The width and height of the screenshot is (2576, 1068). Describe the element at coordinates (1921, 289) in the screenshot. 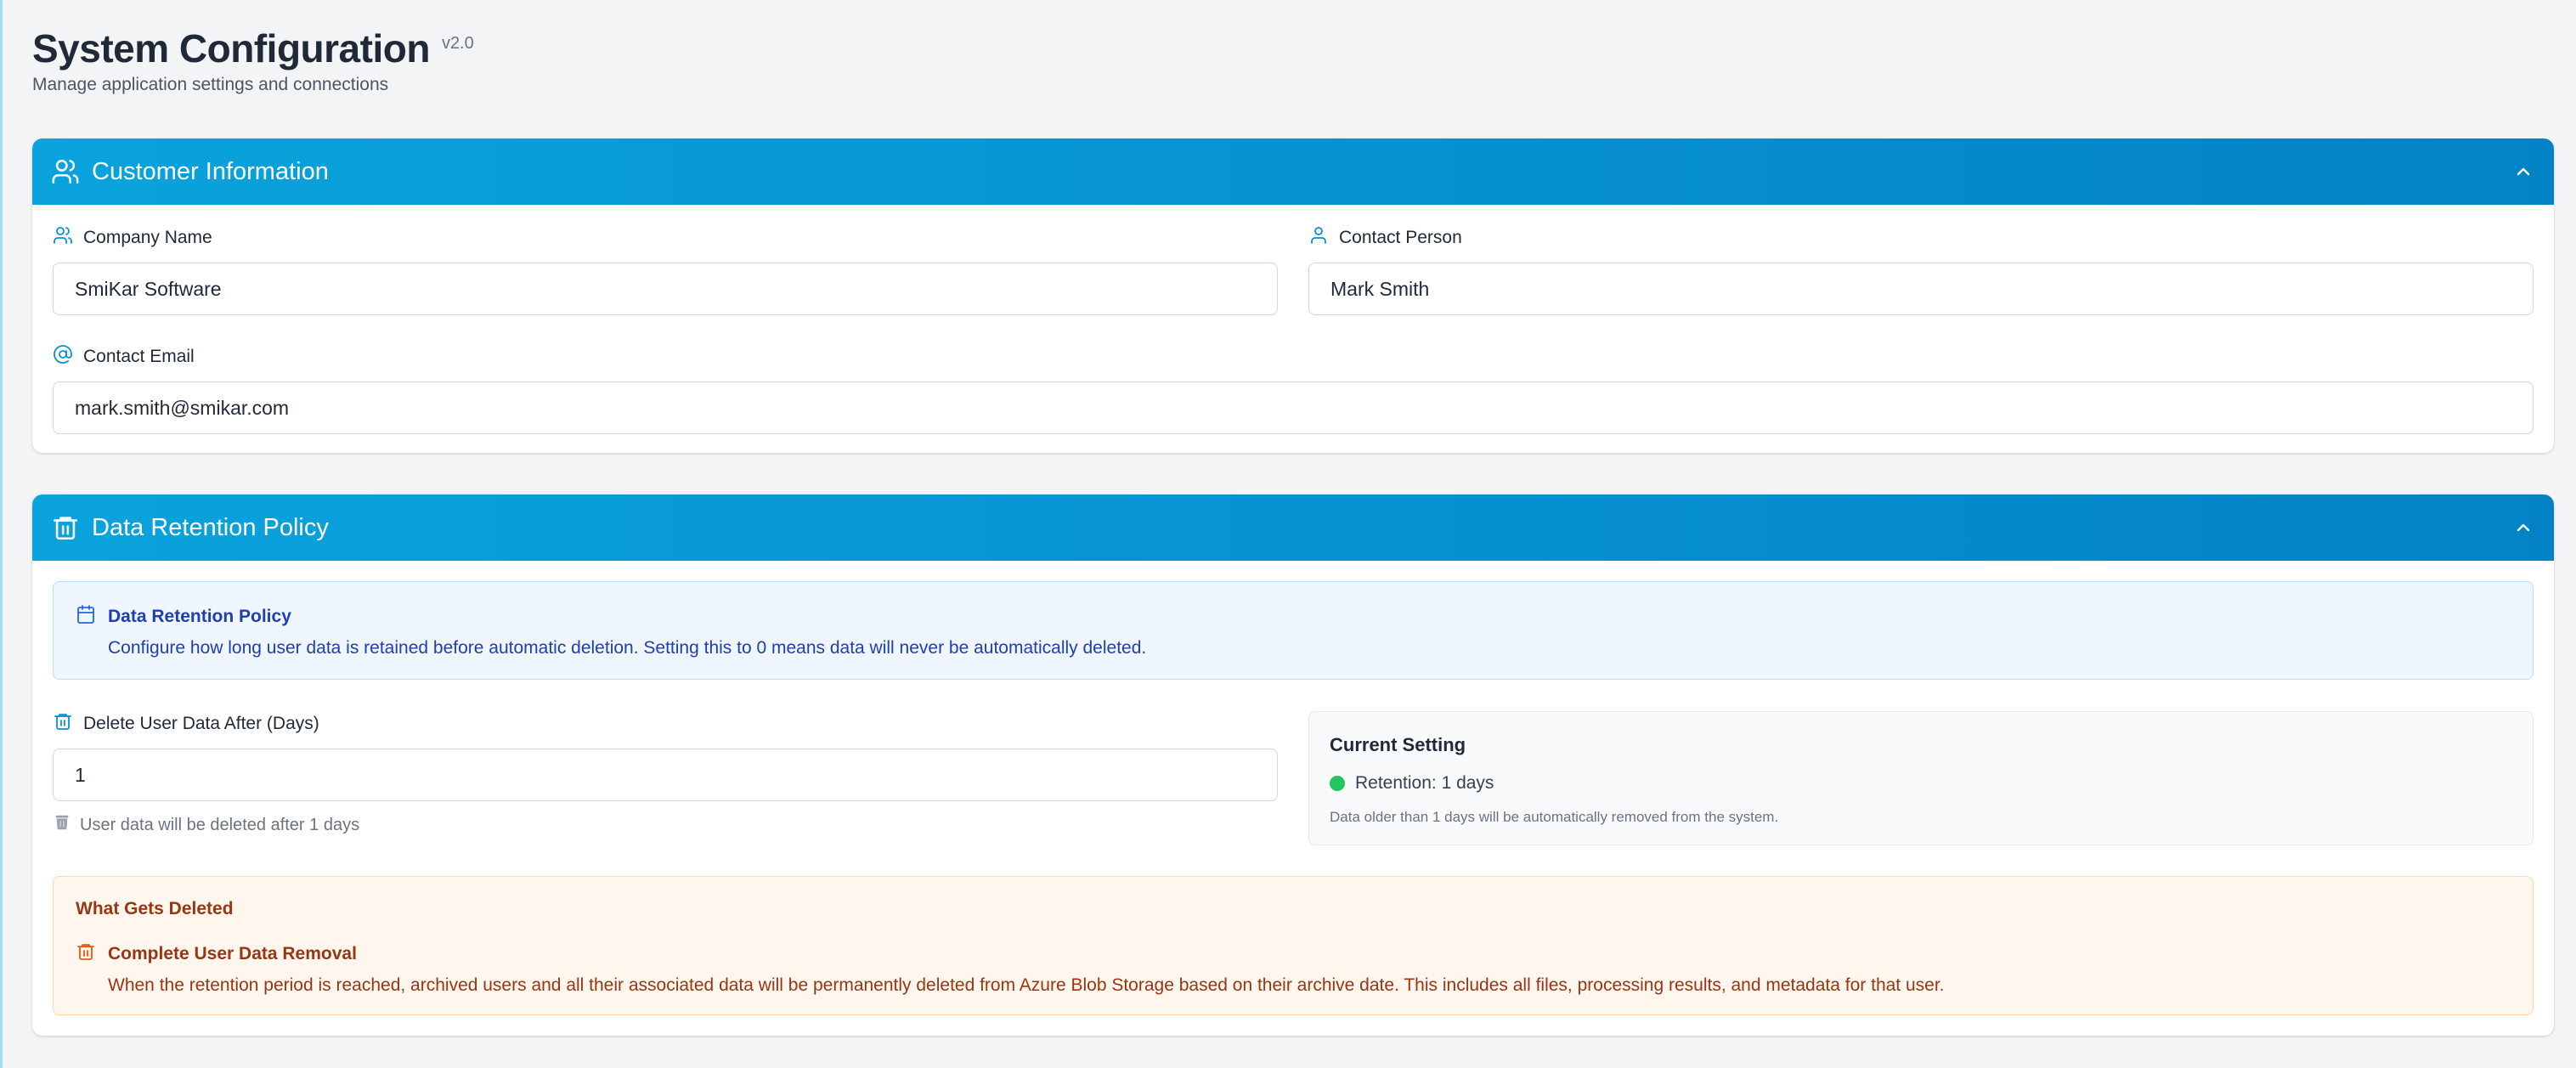

I see `contact-person-input: Mark Smith` at that location.